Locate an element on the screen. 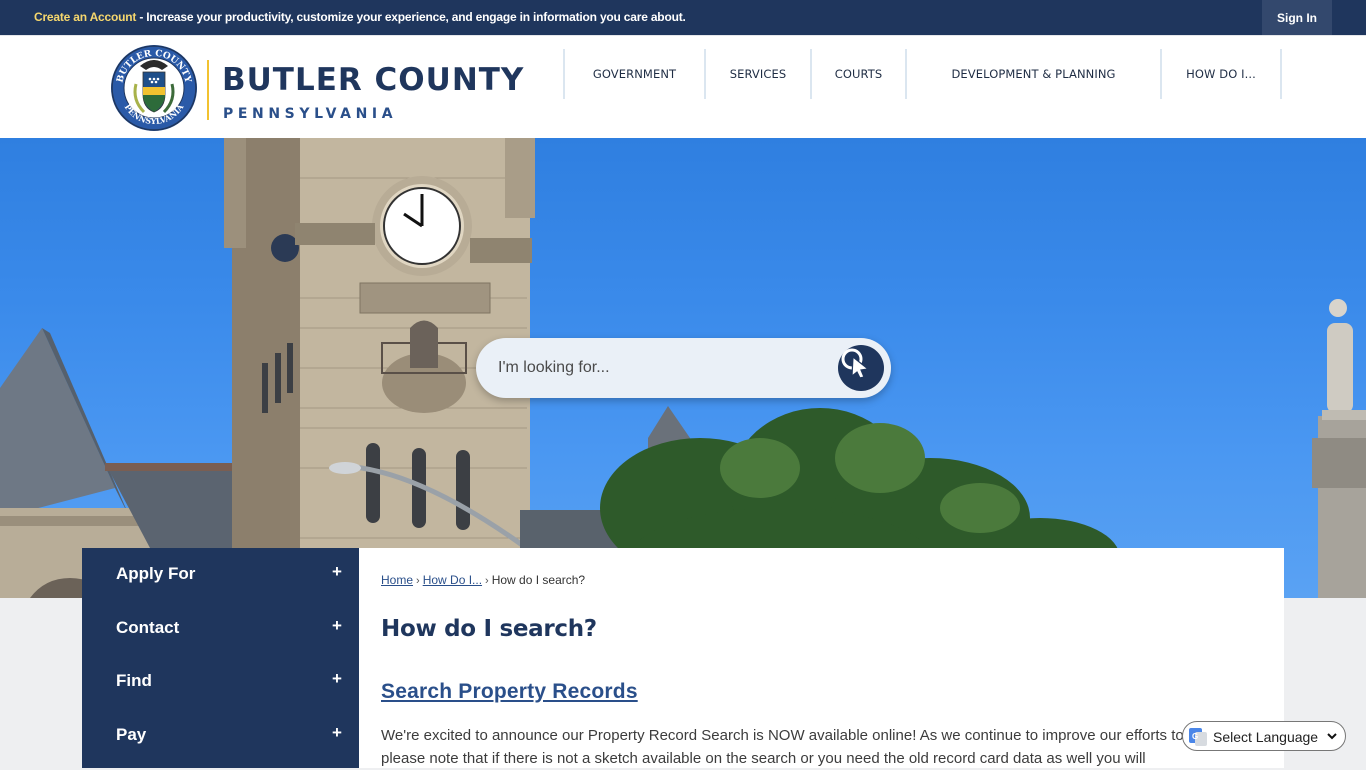 This screenshot has width=1366, height=770. nav-item-government: GOVERNMENT is located at coordinates (633, 74).